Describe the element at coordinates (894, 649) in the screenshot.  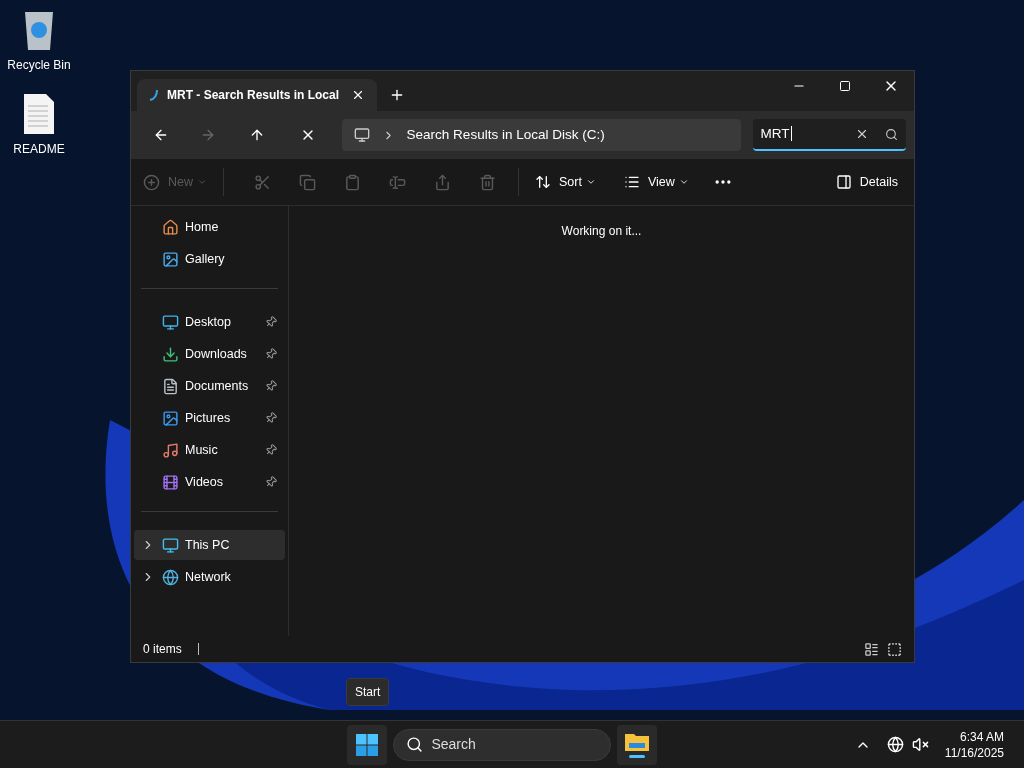
I see `tiles-view-icon` at that location.